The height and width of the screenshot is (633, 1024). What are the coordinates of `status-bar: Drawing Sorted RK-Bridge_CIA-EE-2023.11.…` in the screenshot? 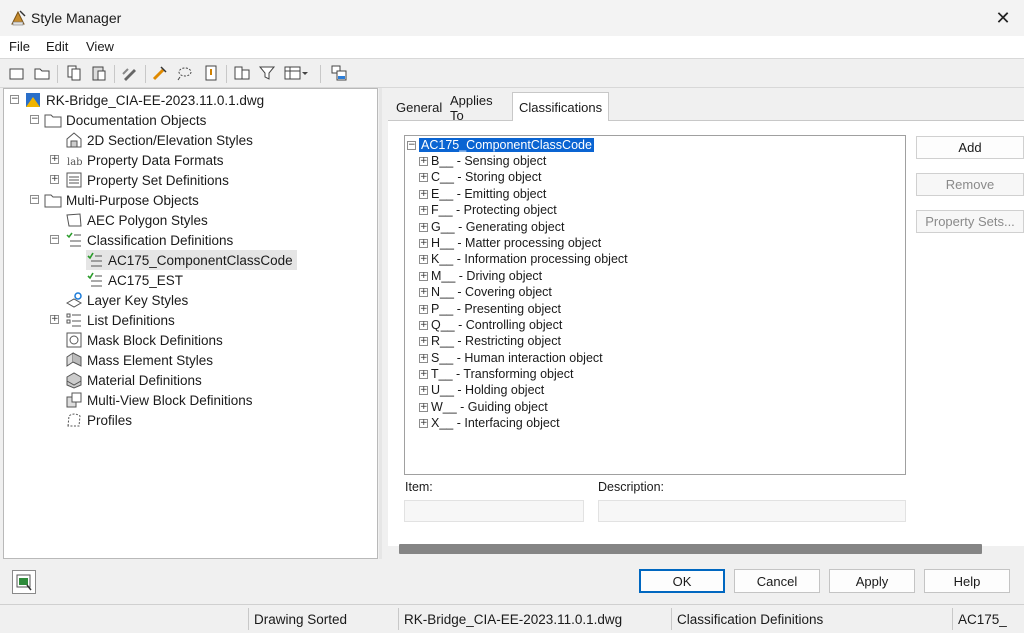 It's located at (512, 618).